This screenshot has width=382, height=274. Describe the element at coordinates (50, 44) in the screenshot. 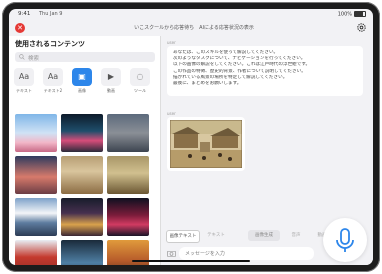

I see `sidebar-title: 使用されるコンテンツ` at that location.